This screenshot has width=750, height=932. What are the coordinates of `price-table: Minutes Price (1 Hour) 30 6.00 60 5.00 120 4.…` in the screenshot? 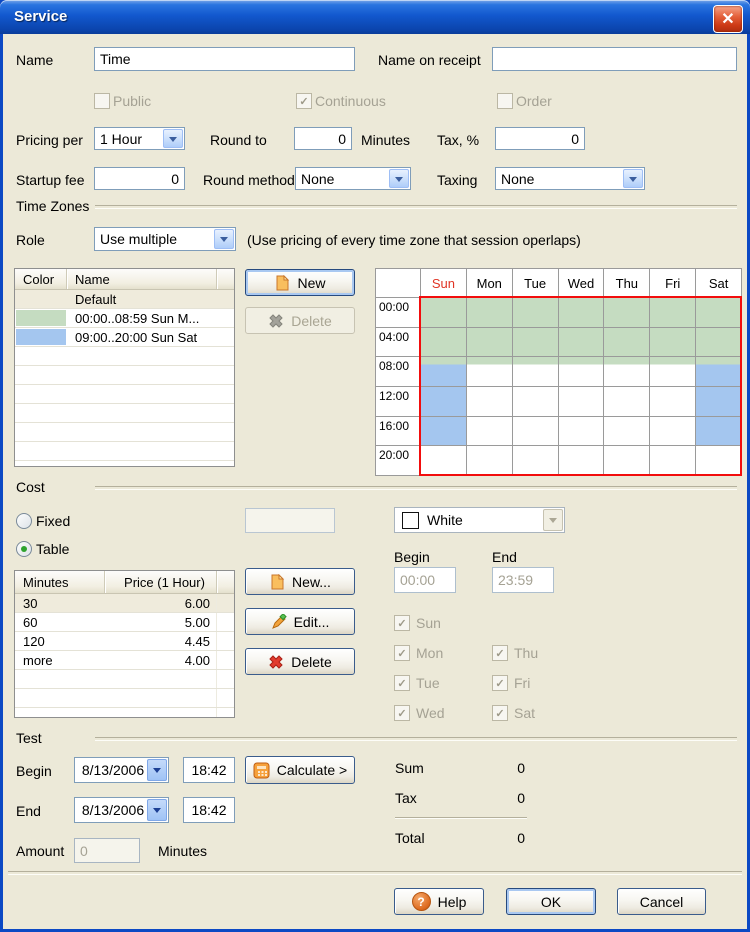 It's located at (124, 644).